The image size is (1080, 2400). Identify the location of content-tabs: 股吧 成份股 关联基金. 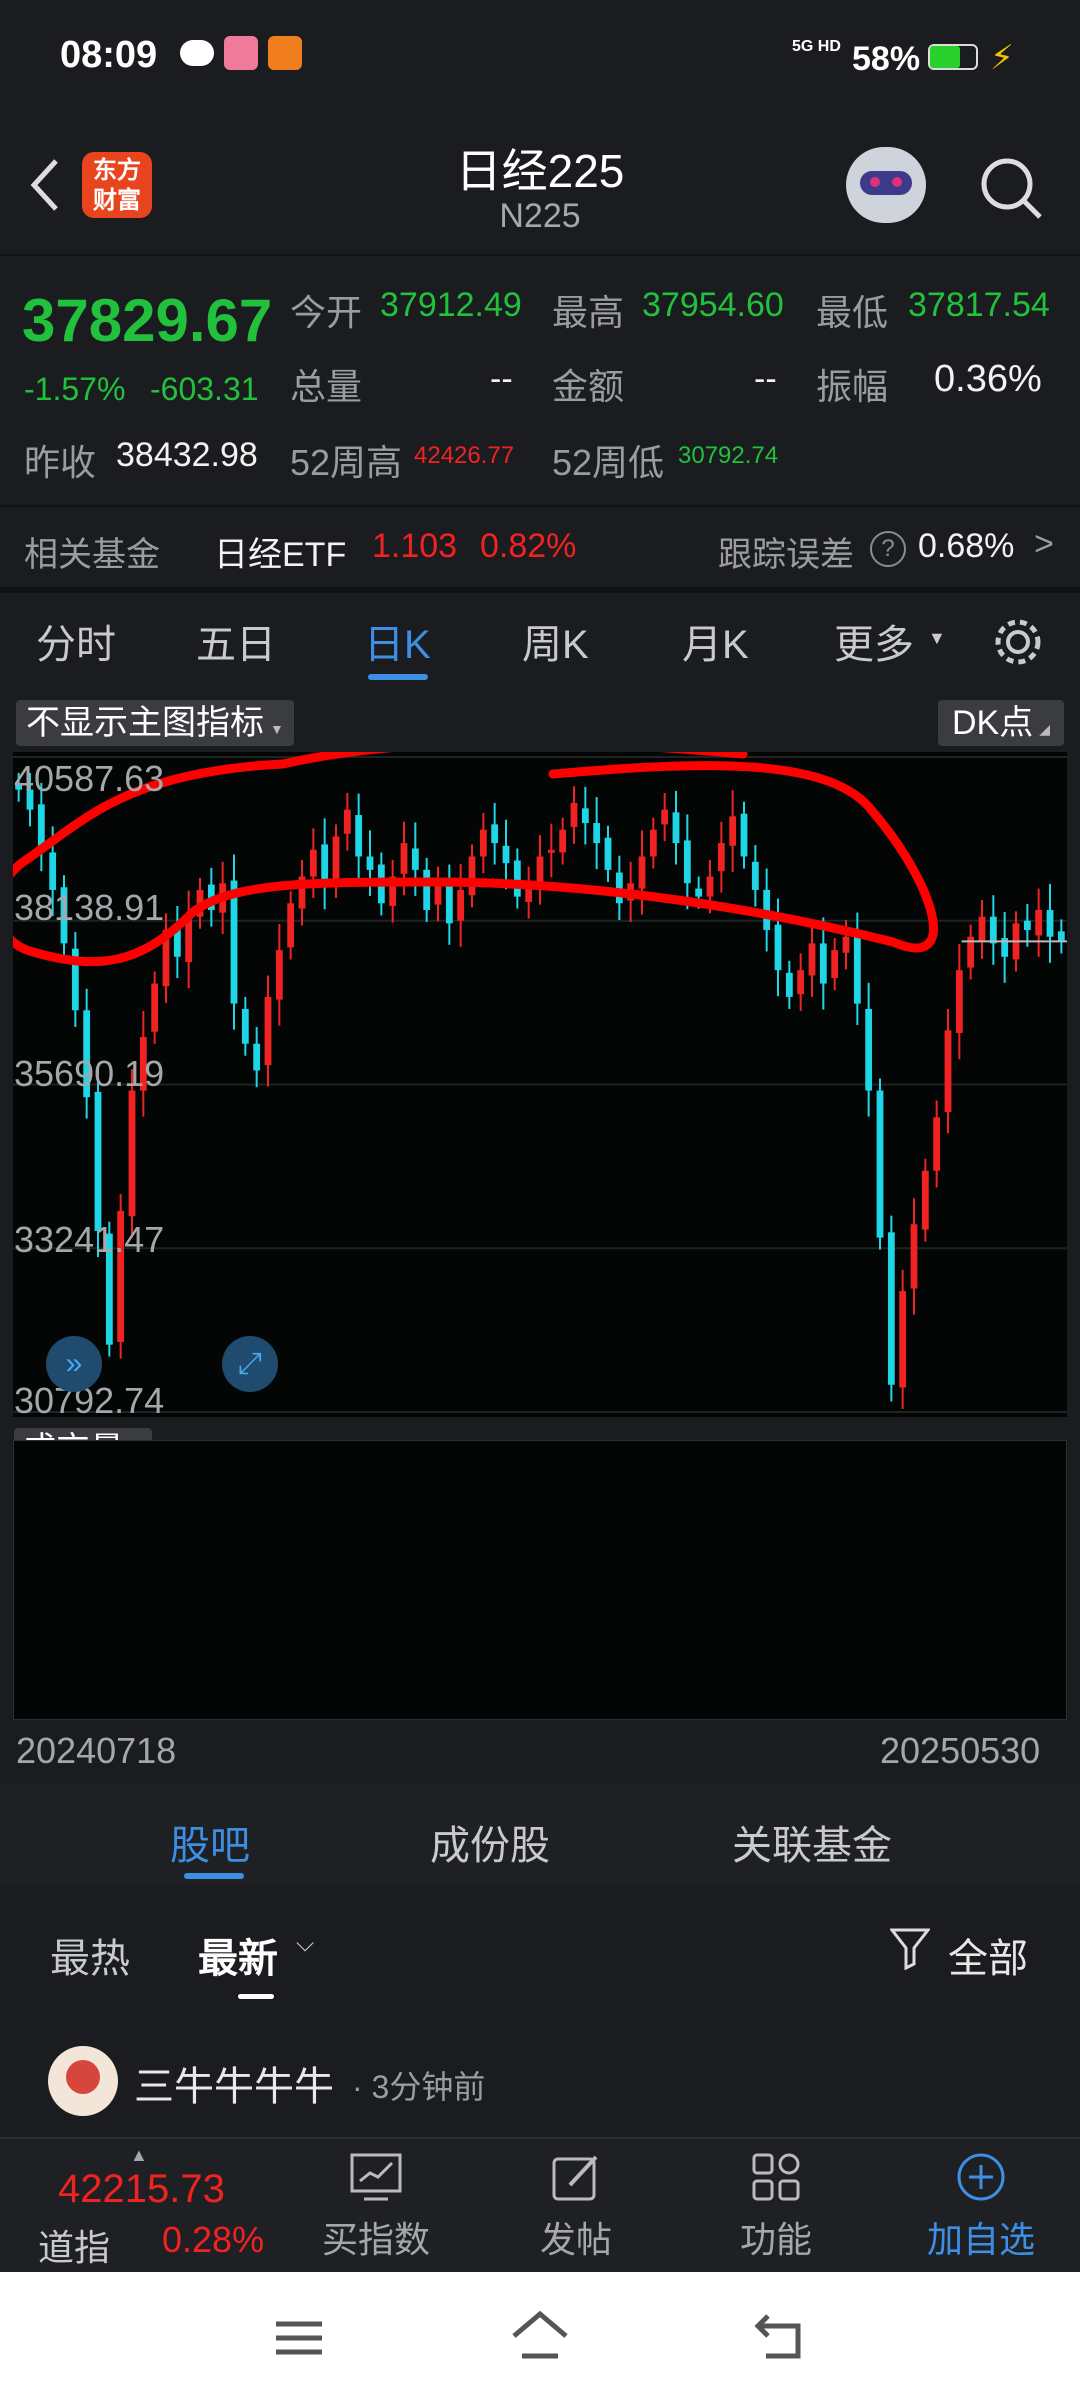
(540, 1835).